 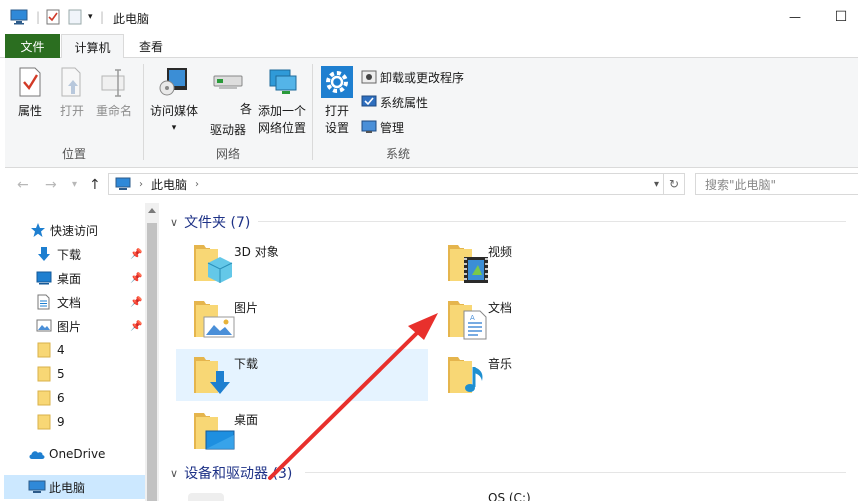 What do you see at coordinates (174, 101) in the screenshot?
I see `access-media-button: 访问媒体 ▾` at bounding box center [174, 101].